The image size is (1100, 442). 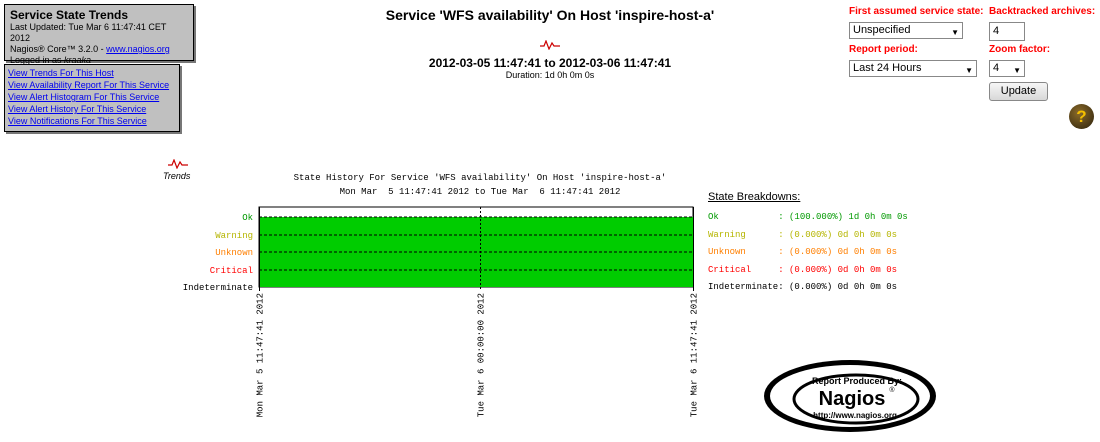 What do you see at coordinates (1007, 68) in the screenshot?
I see `zoom-select: 4 ▼` at bounding box center [1007, 68].